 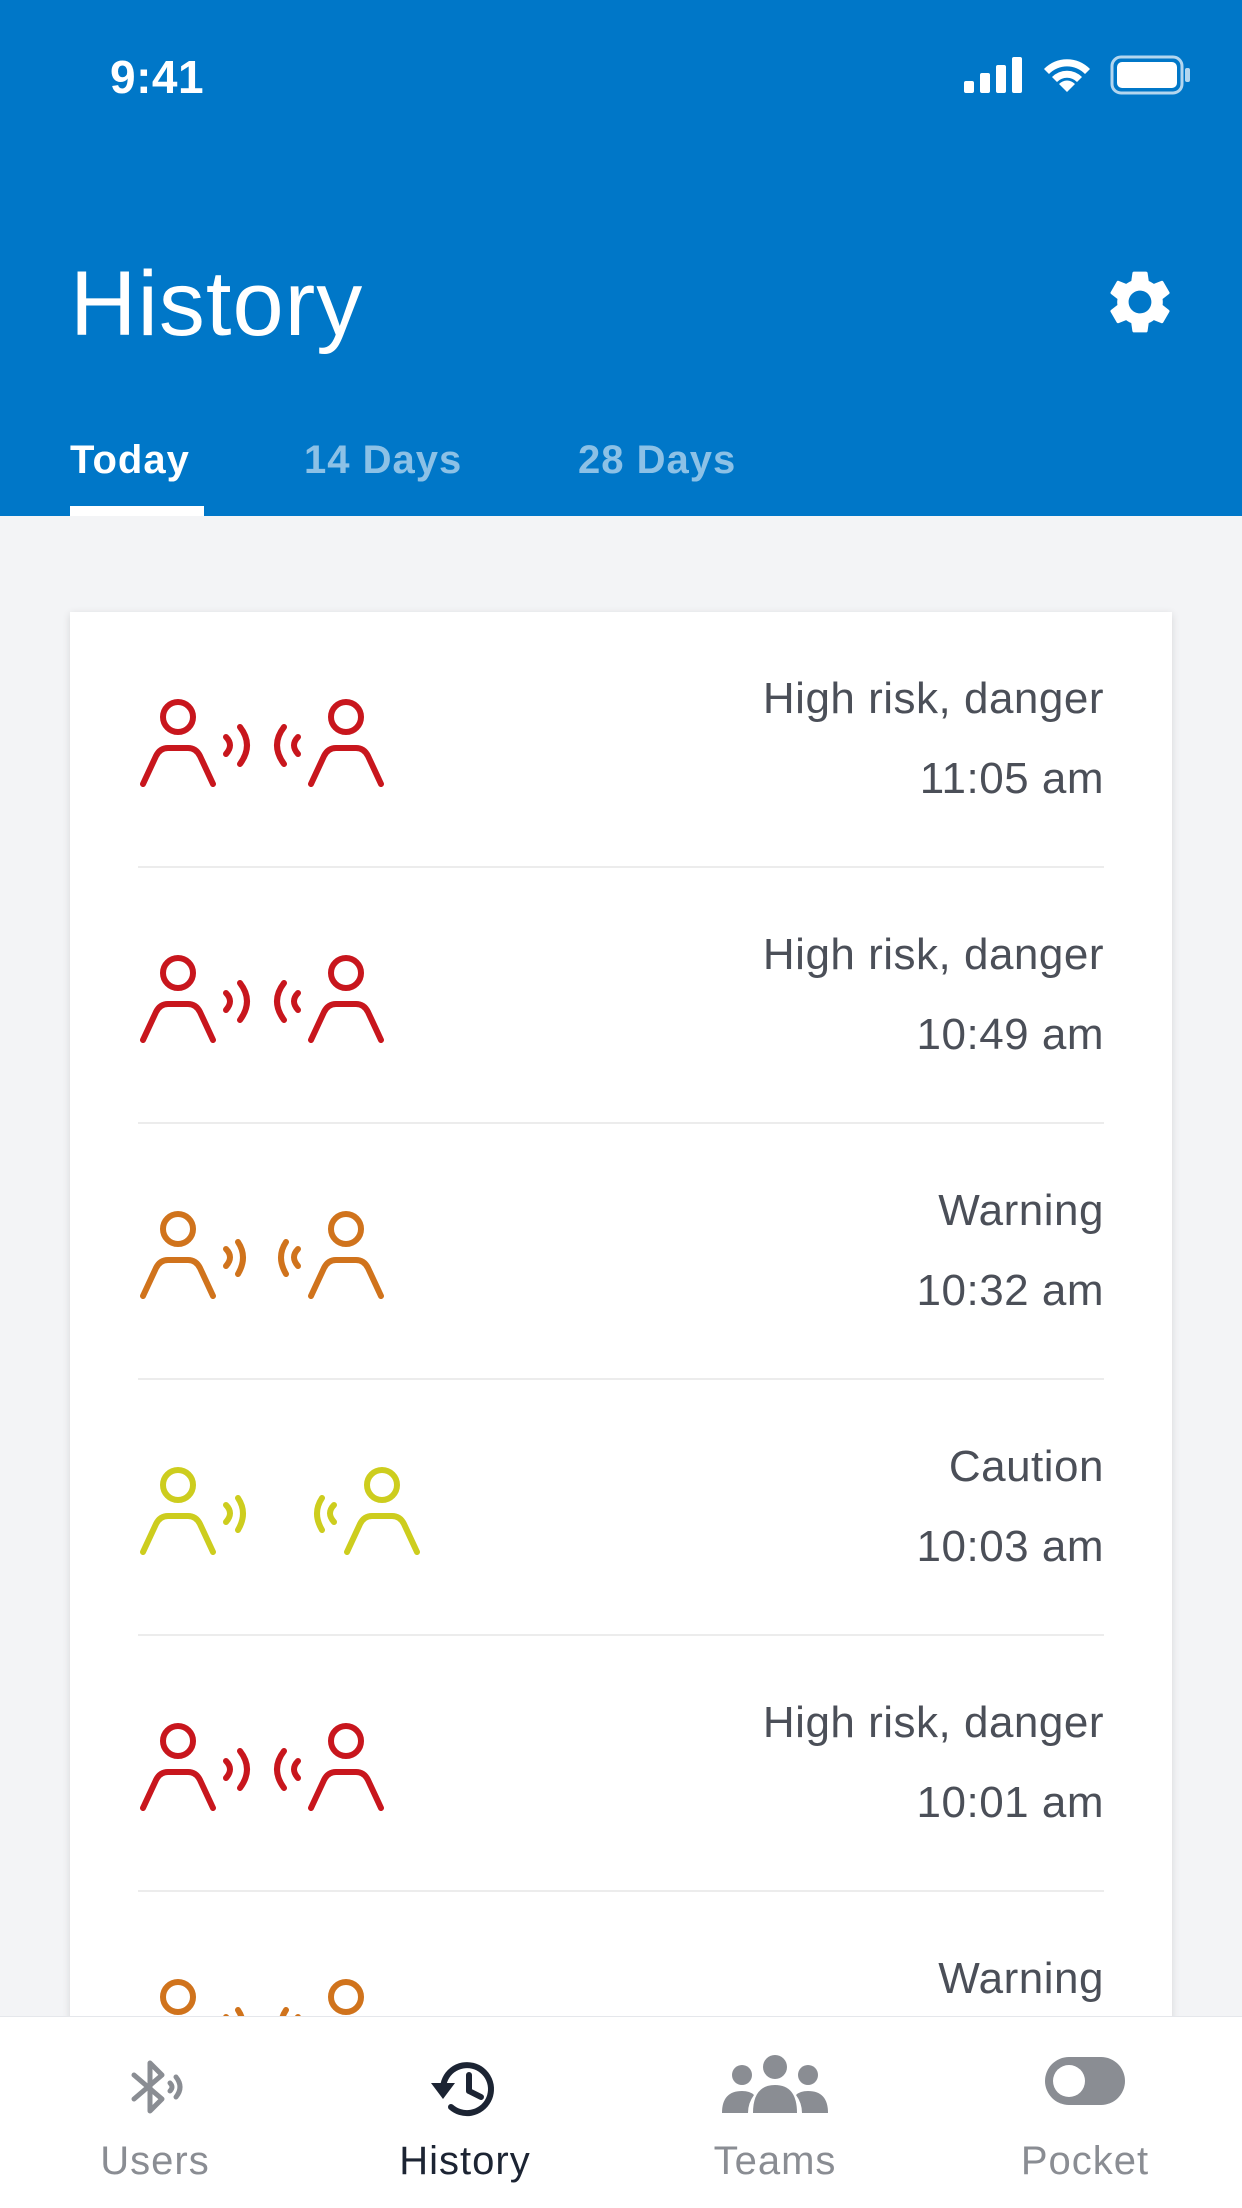 I want to click on proximity-caution-icon, so click(x=280, y=1511).